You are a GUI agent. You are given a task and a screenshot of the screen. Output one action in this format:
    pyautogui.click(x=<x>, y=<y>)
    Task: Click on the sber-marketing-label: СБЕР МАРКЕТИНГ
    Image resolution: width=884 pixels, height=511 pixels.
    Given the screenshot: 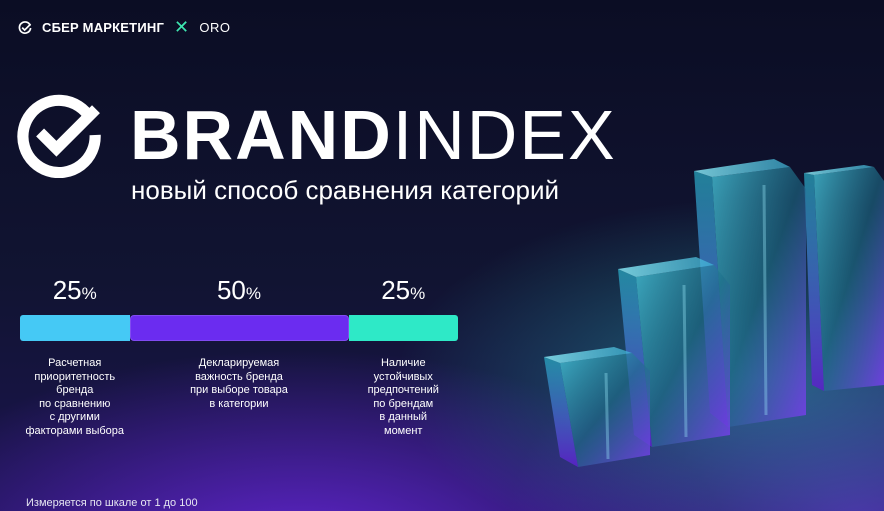 What is the action you would take?
    pyautogui.click(x=103, y=27)
    